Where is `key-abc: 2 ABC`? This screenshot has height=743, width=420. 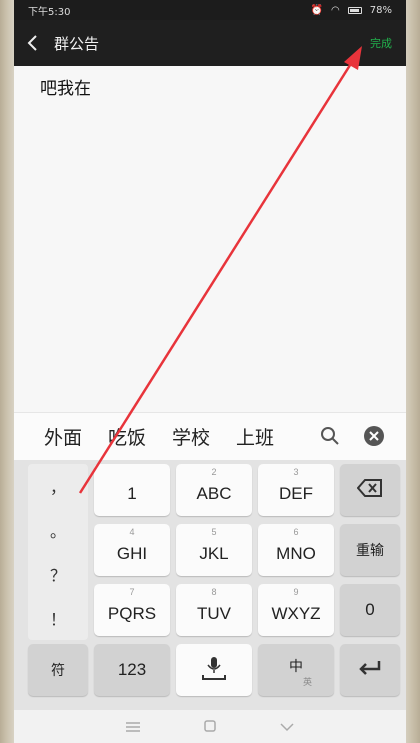
key-abc: 2 ABC is located at coordinates (214, 490).